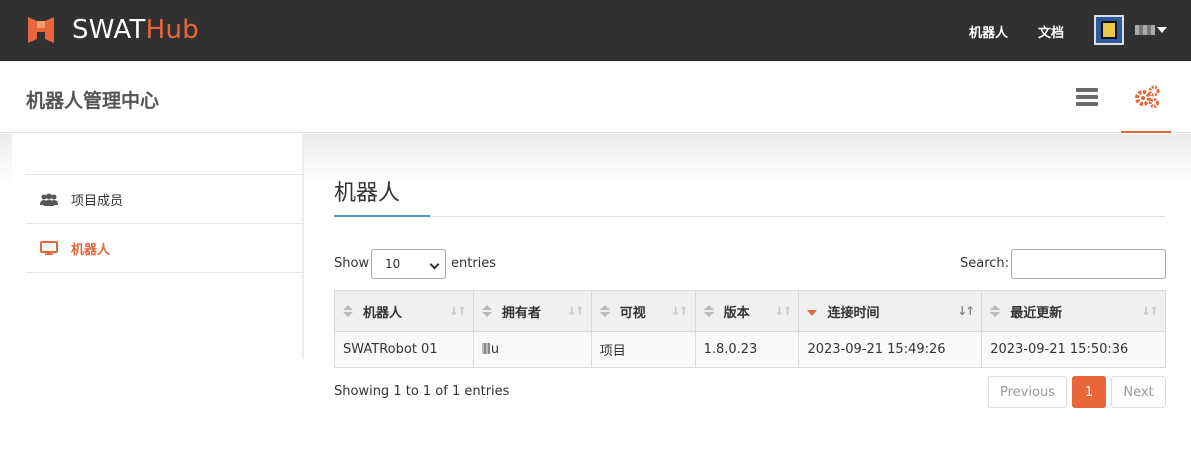  Describe the element at coordinates (97, 201) in the screenshot. I see `sidebar-item-label: 项目成员` at that location.